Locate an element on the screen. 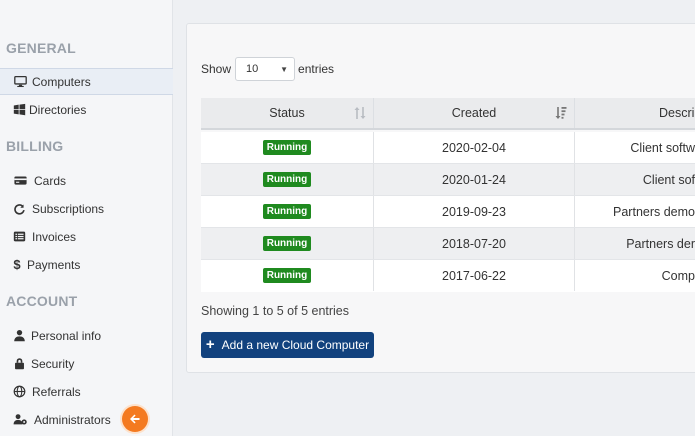  sidebar-item-security: Security is located at coordinates (86, 363).